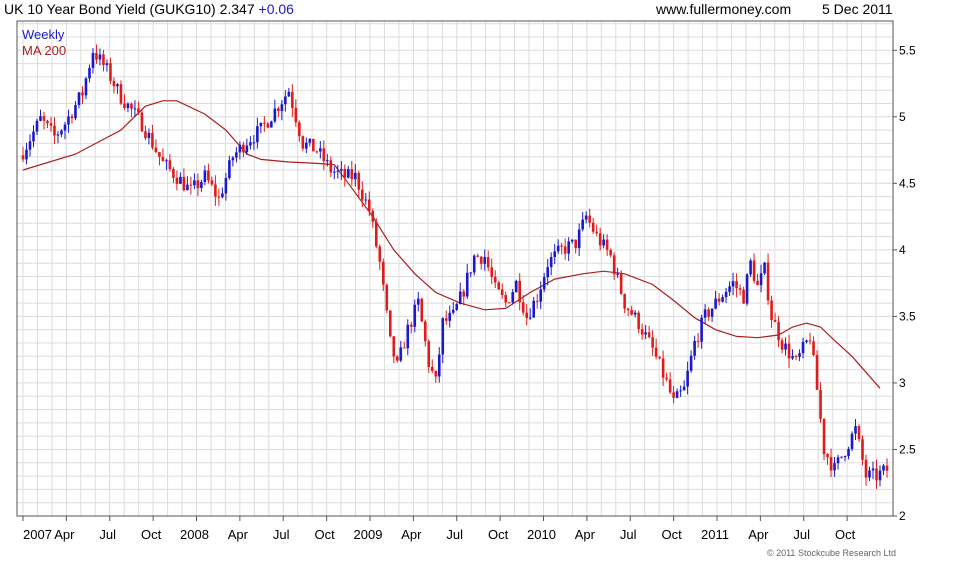 The width and height of the screenshot is (980, 565). What do you see at coordinates (907, 183) in the screenshot?
I see `y-tick-label: 4.5` at bounding box center [907, 183].